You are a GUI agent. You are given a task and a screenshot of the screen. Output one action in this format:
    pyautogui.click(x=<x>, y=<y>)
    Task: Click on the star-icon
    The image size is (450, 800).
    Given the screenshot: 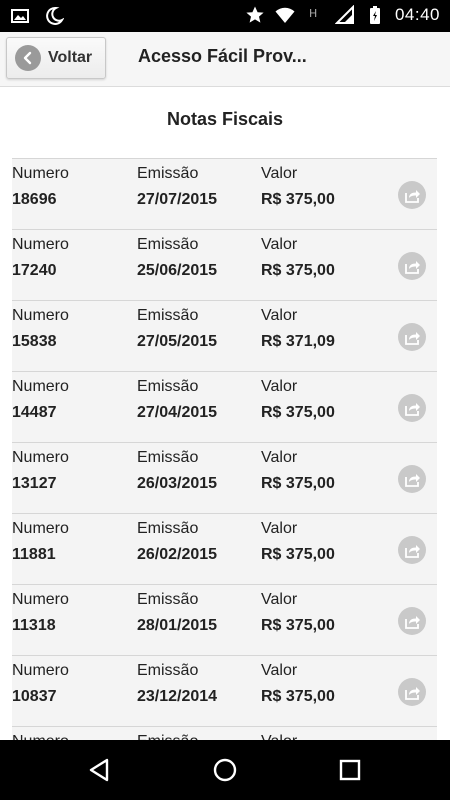 What is the action you would take?
    pyautogui.click(x=255, y=15)
    